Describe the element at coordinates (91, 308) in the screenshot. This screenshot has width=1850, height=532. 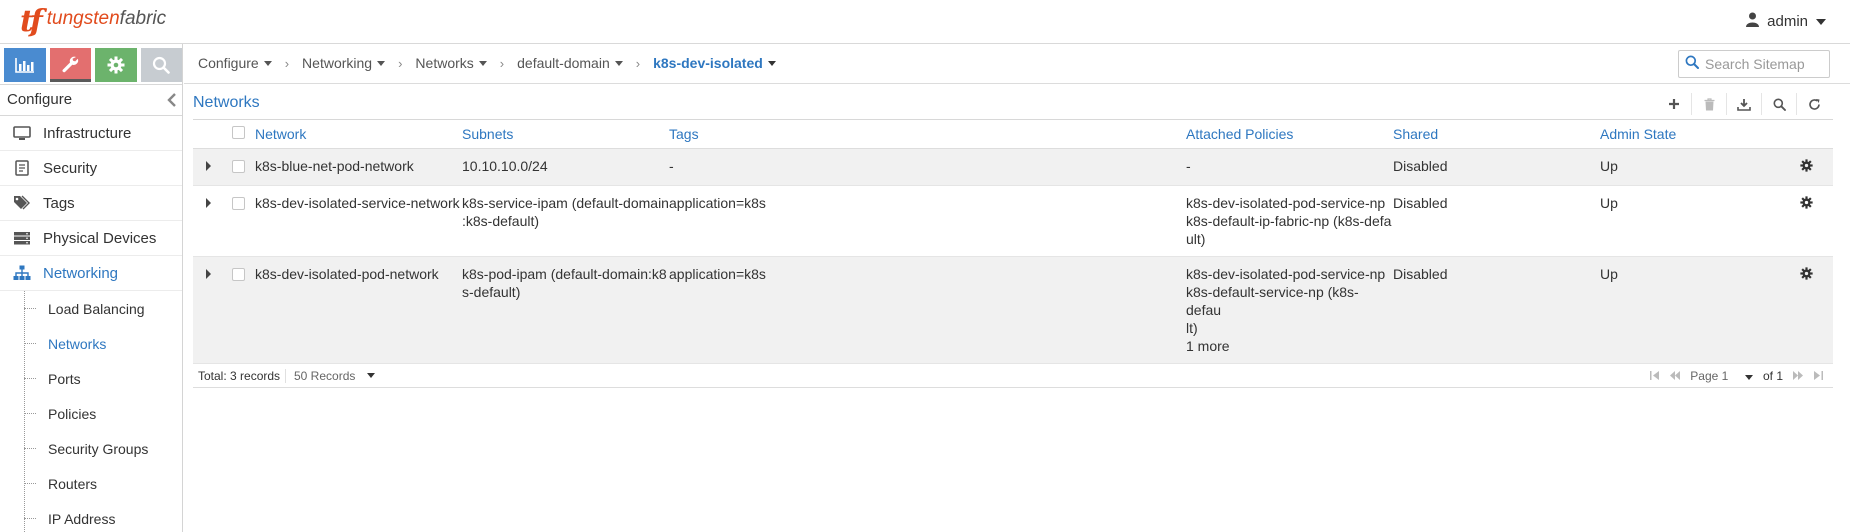
I see `sidebar-subitem-load-balancing: Load Balancing` at that location.